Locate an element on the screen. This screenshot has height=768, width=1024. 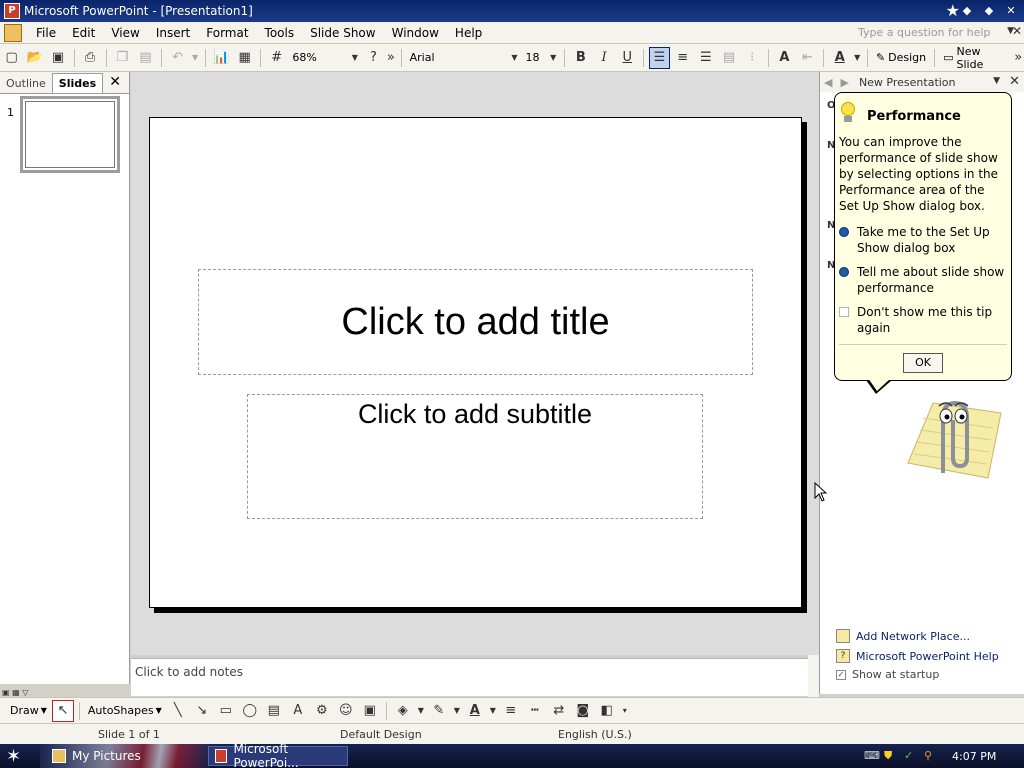
show-at-startup-checkbox: ✓ Show at startup is located at coordinates (917, 674).